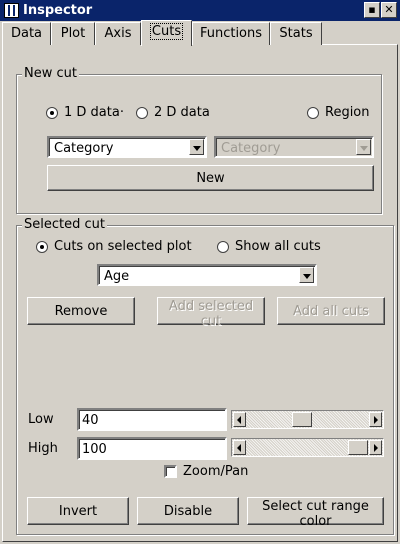 The width and height of the screenshot is (400, 544). I want to click on tab-axis: Axis, so click(118, 33).